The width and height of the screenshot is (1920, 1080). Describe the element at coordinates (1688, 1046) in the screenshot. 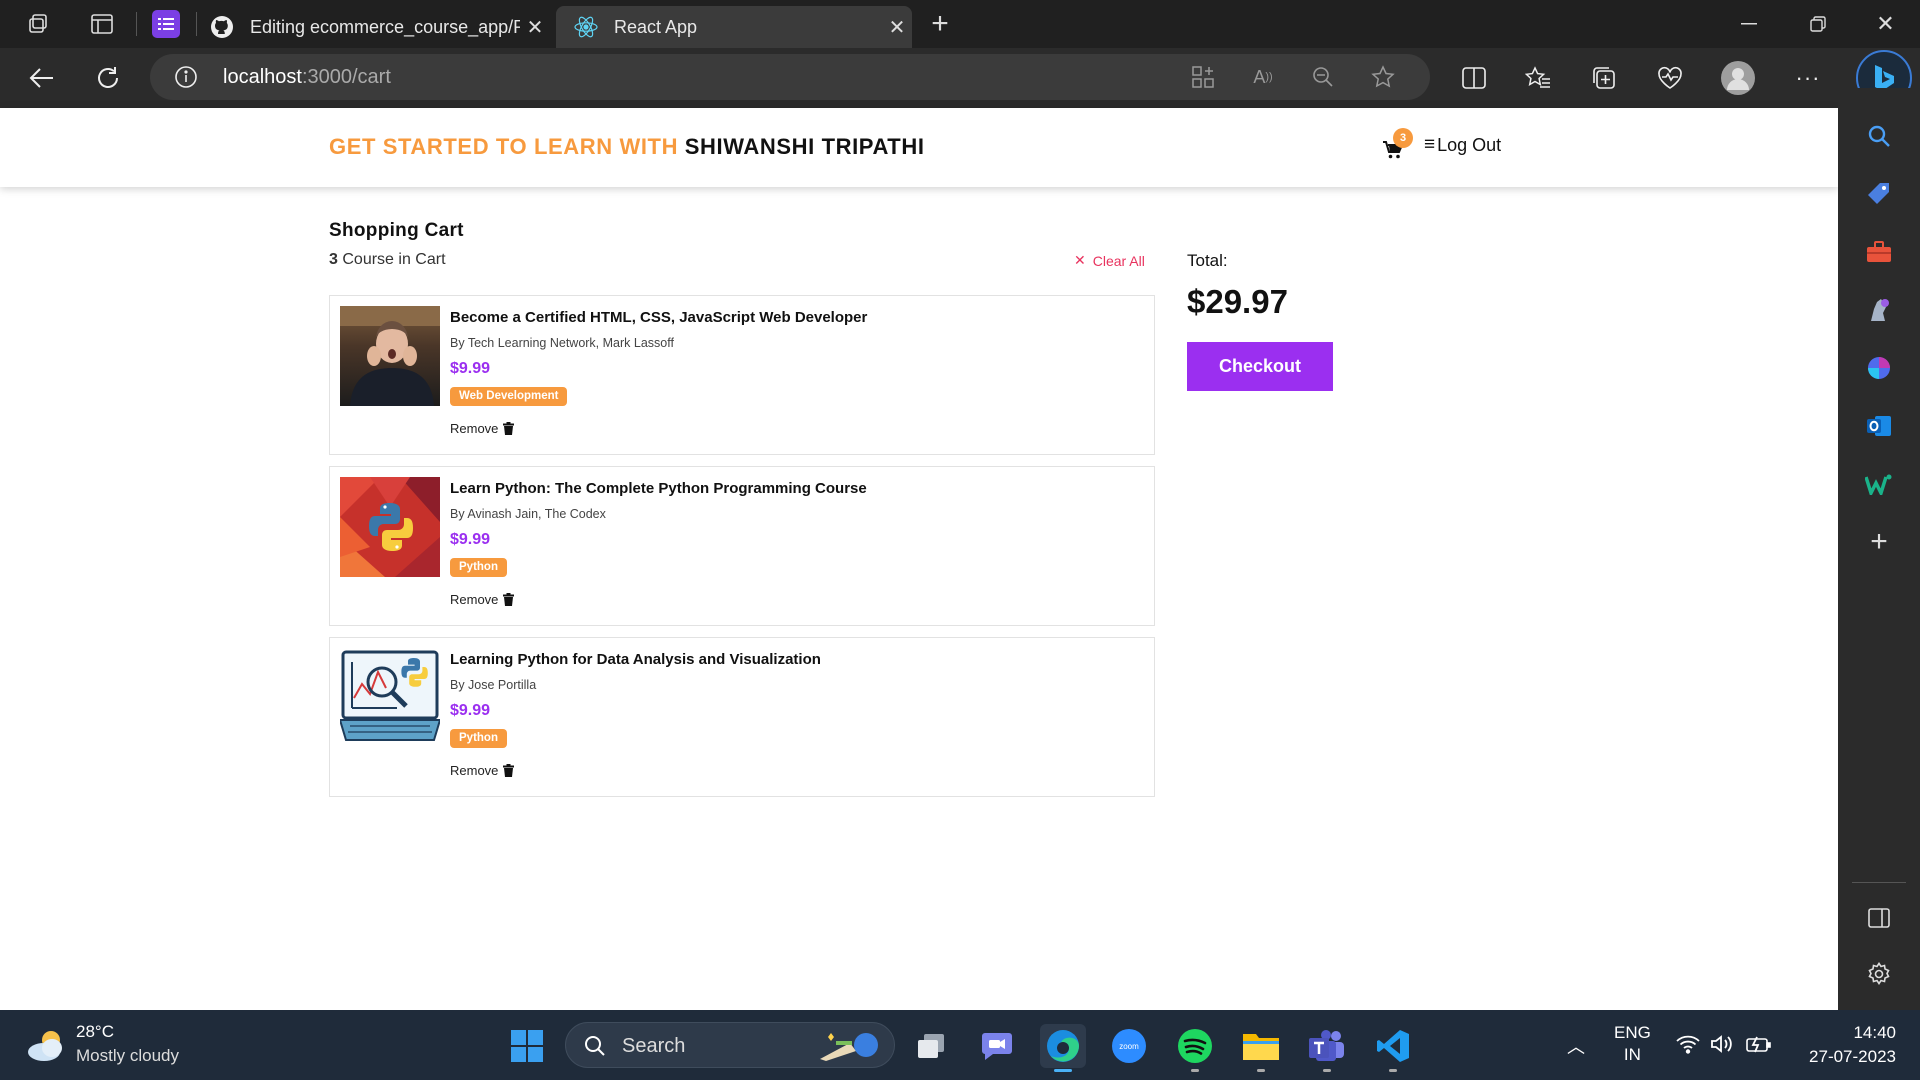

I see `wifi-icon` at that location.